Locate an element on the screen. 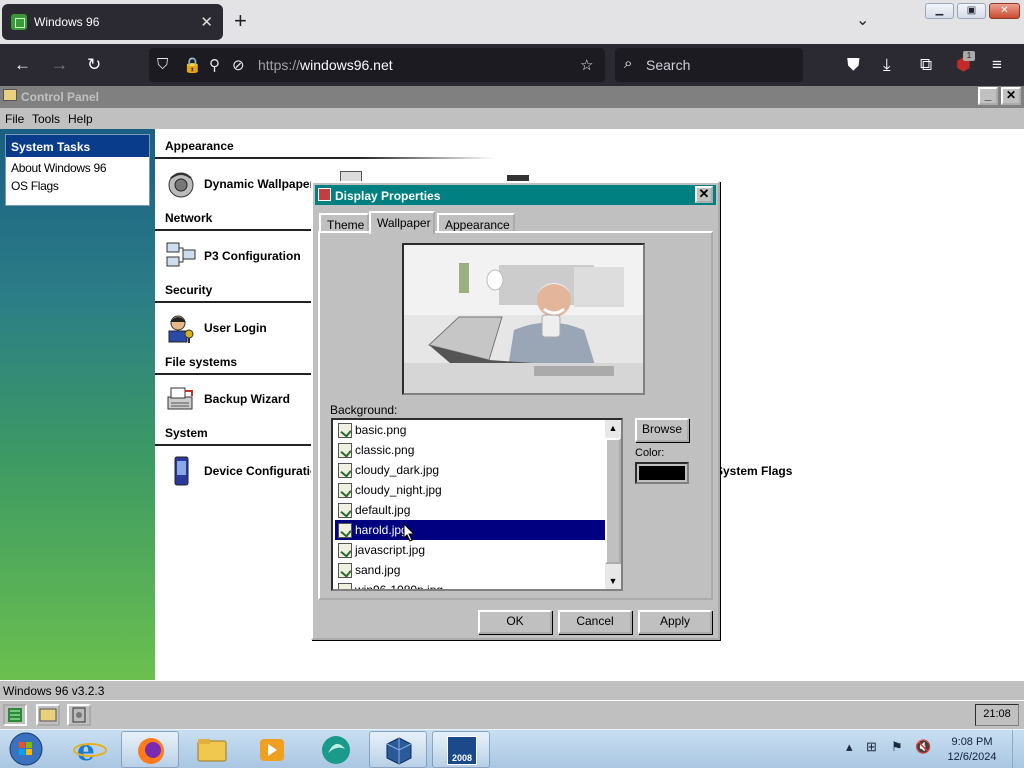 The width and height of the screenshot is (1024, 768). list-item: sand.jpg is located at coordinates (471, 570).